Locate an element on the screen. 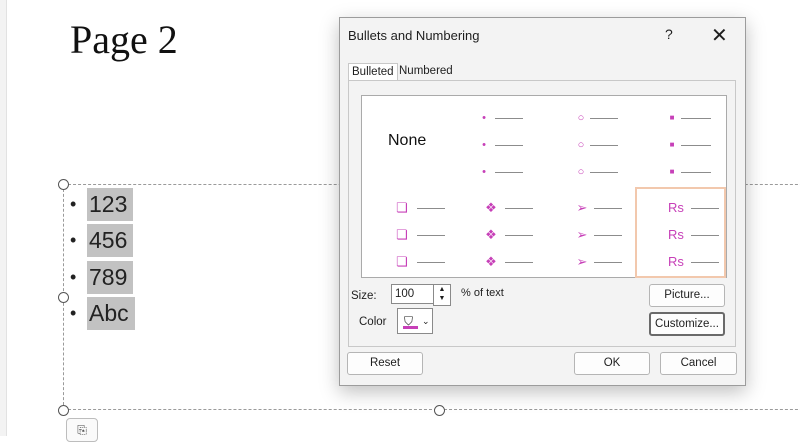  bullet-style-none: None is located at coordinates (407, 141).